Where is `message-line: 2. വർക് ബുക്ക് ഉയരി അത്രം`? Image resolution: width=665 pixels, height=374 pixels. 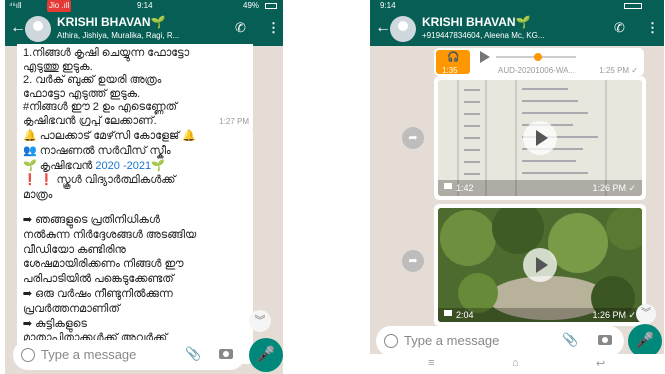 message-line: 2. വർക് ബുക്ക് ഉയരി അത്രം is located at coordinates (92, 80).